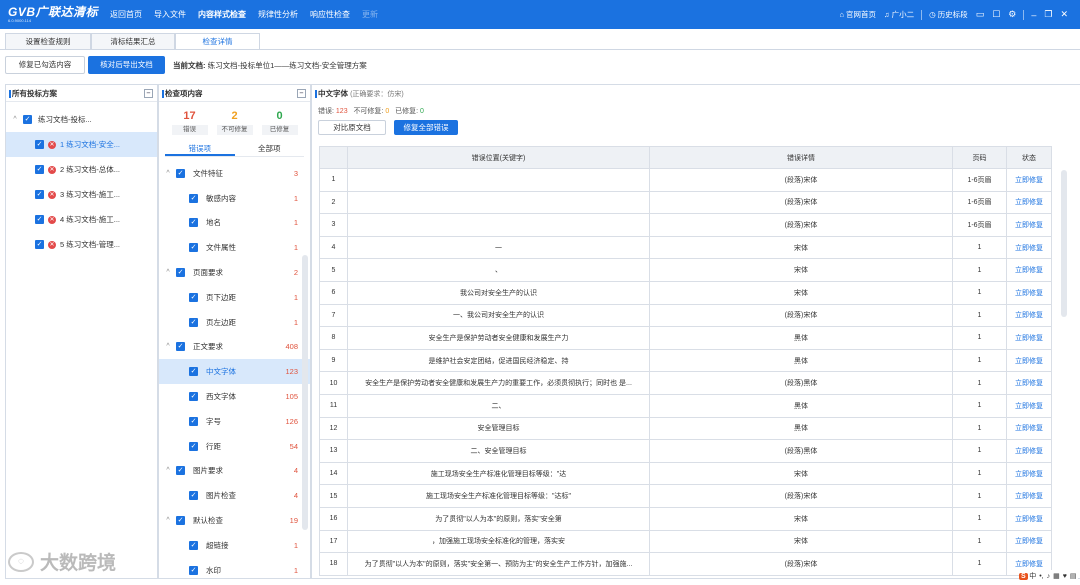  Describe the element at coordinates (189, 122) in the screenshot. I see `stat-errors: 17 错误` at that location.